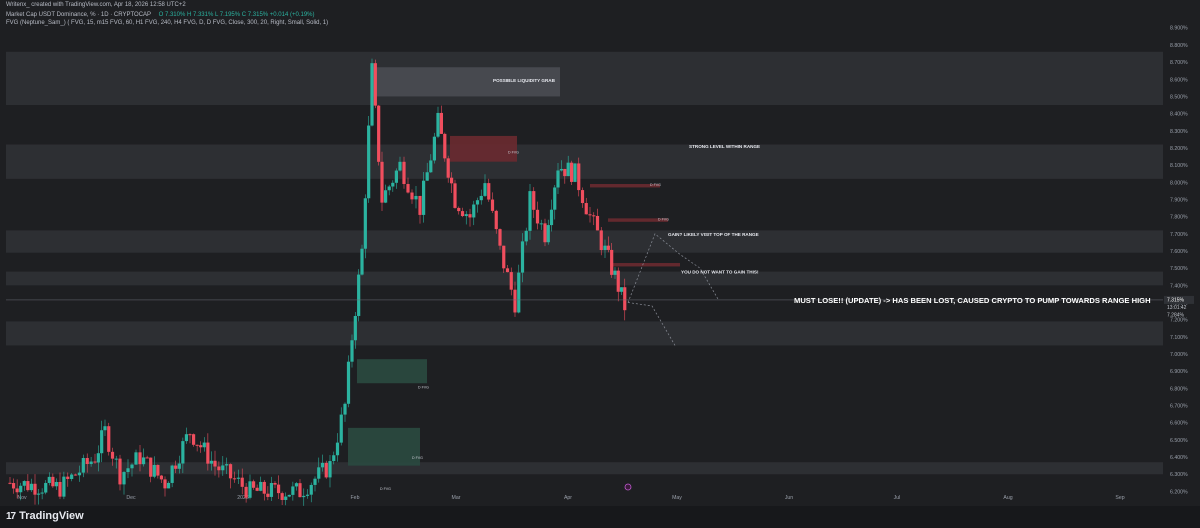  Describe the element at coordinates (1179, 200) in the screenshot. I see `y-tick-label: 7.900%` at that location.